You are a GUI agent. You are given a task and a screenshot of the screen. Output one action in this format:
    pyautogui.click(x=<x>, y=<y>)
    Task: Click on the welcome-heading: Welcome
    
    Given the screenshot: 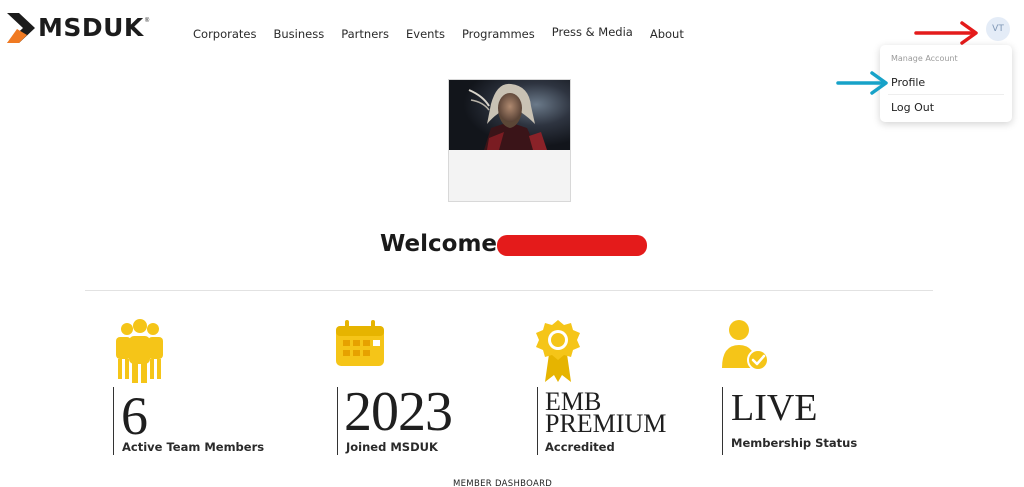 What is the action you would take?
    pyautogui.click(x=439, y=244)
    